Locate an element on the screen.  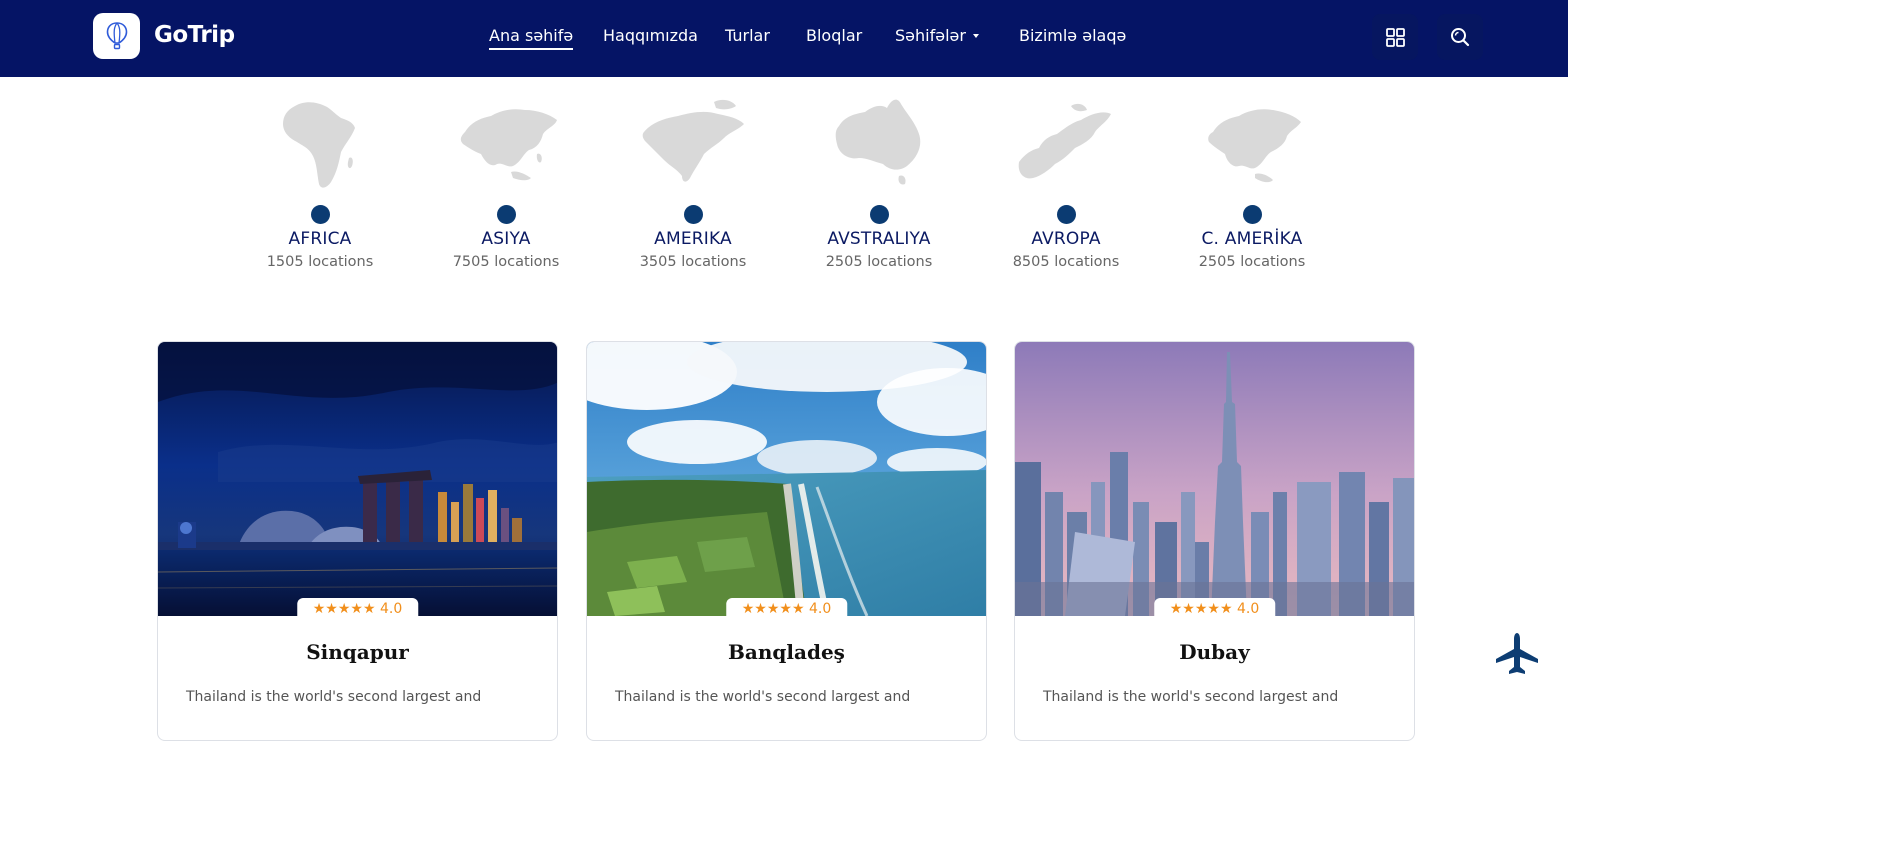
grid-icon is located at coordinates (1395, 37).